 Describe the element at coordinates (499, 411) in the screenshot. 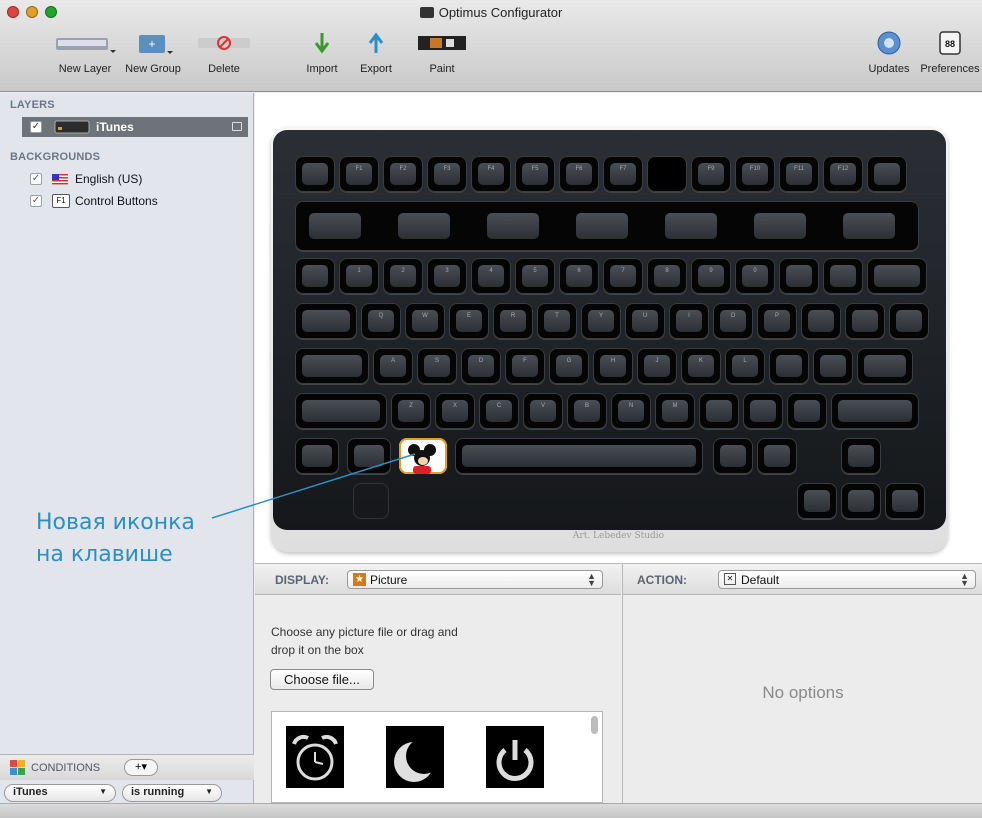

I see `key-c: C` at that location.